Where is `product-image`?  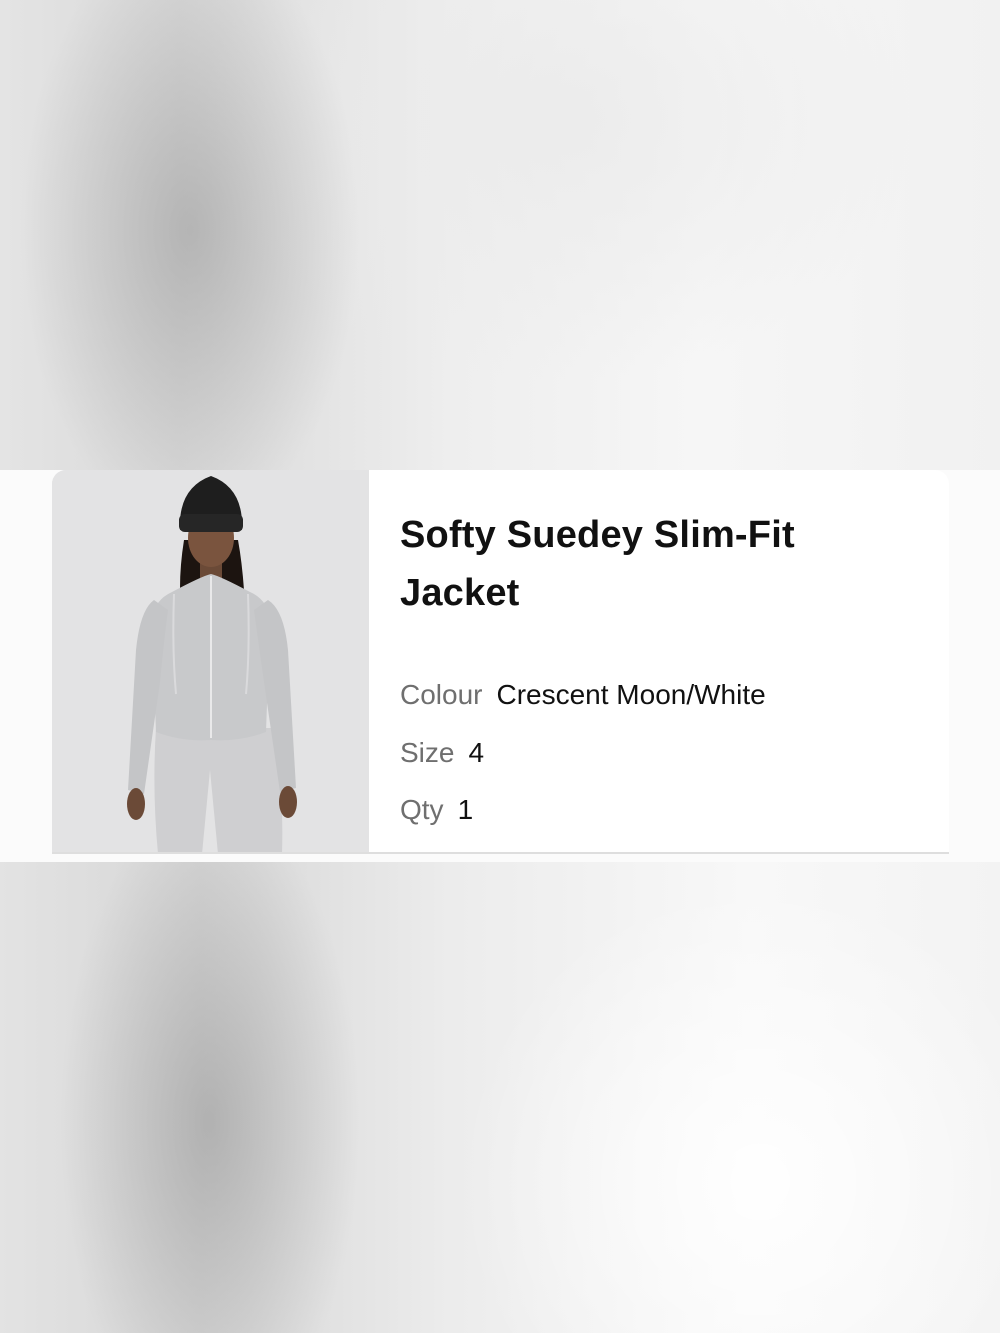 product-image is located at coordinates (210, 662).